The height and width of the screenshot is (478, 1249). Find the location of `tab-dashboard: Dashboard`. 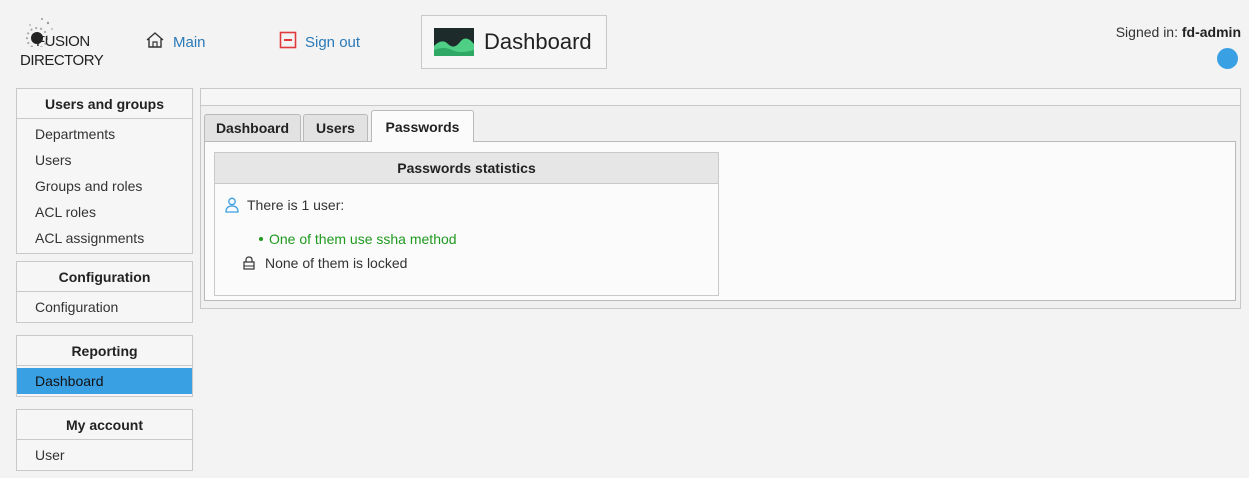

tab-dashboard: Dashboard is located at coordinates (252, 127).